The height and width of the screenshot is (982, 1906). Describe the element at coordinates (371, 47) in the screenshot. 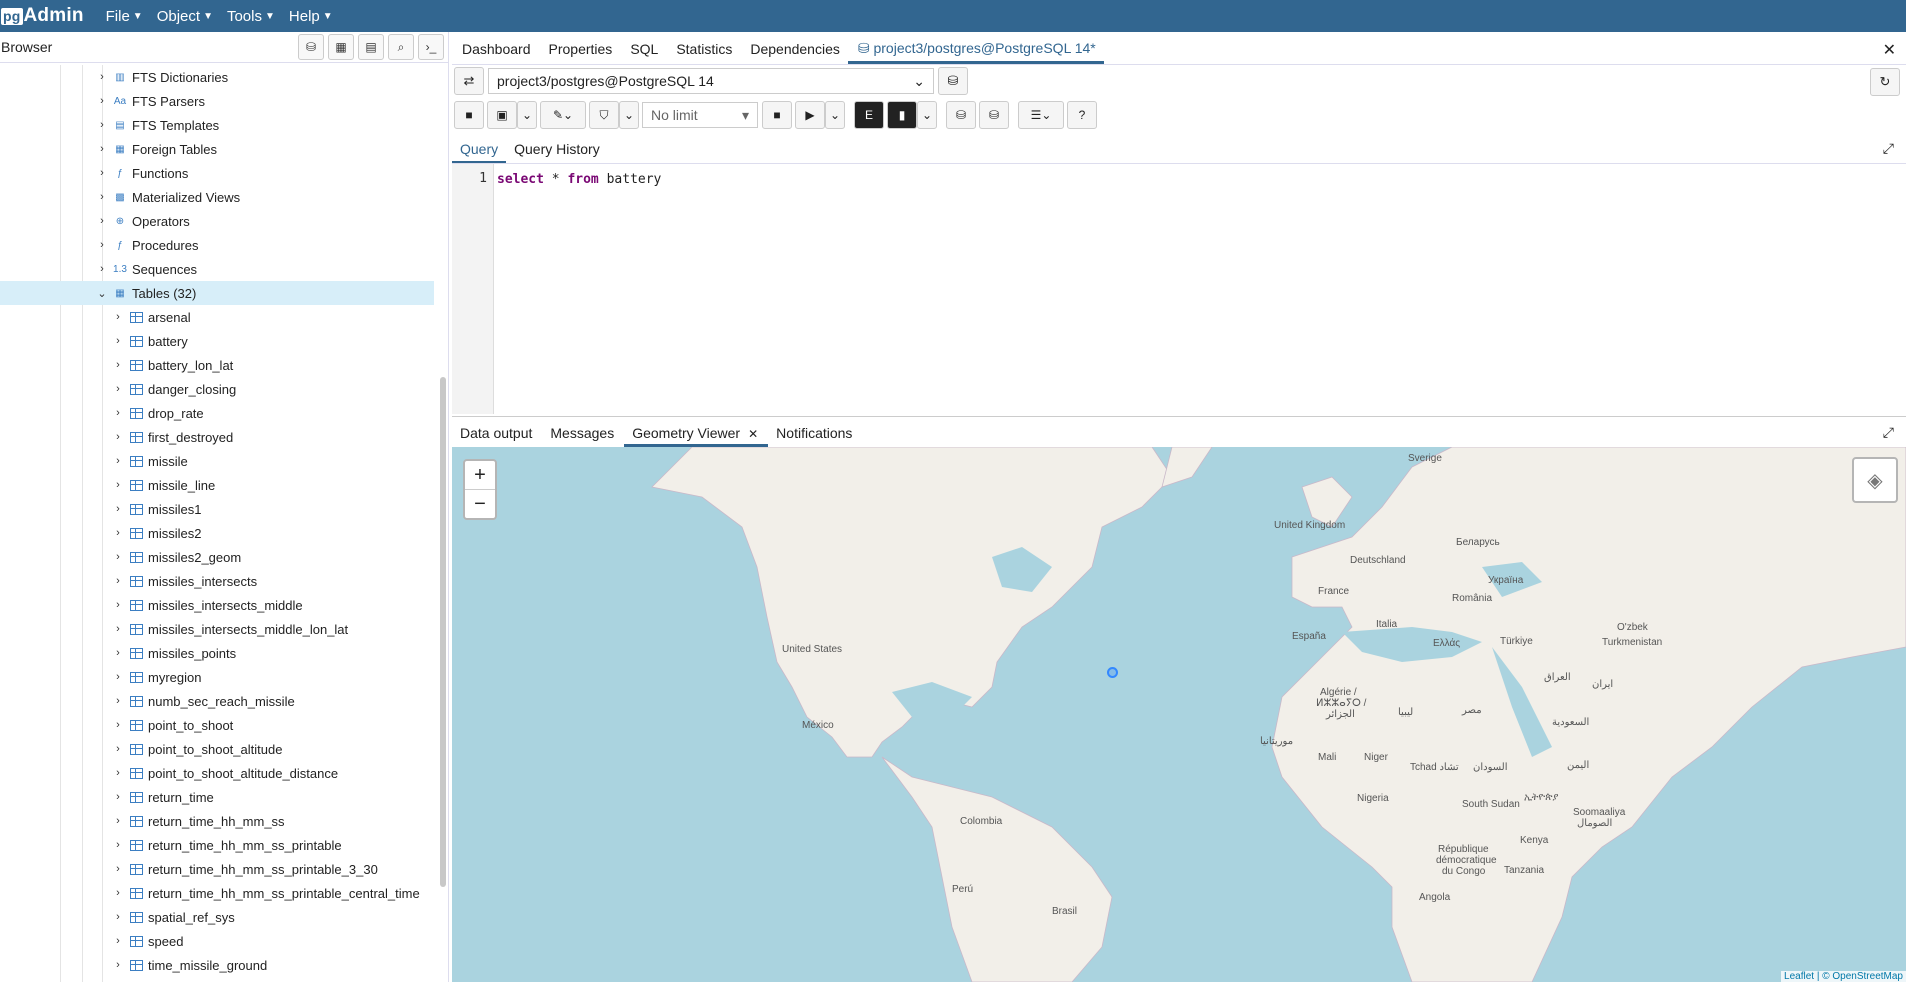

I see `filter-table-icon: ▤` at that location.